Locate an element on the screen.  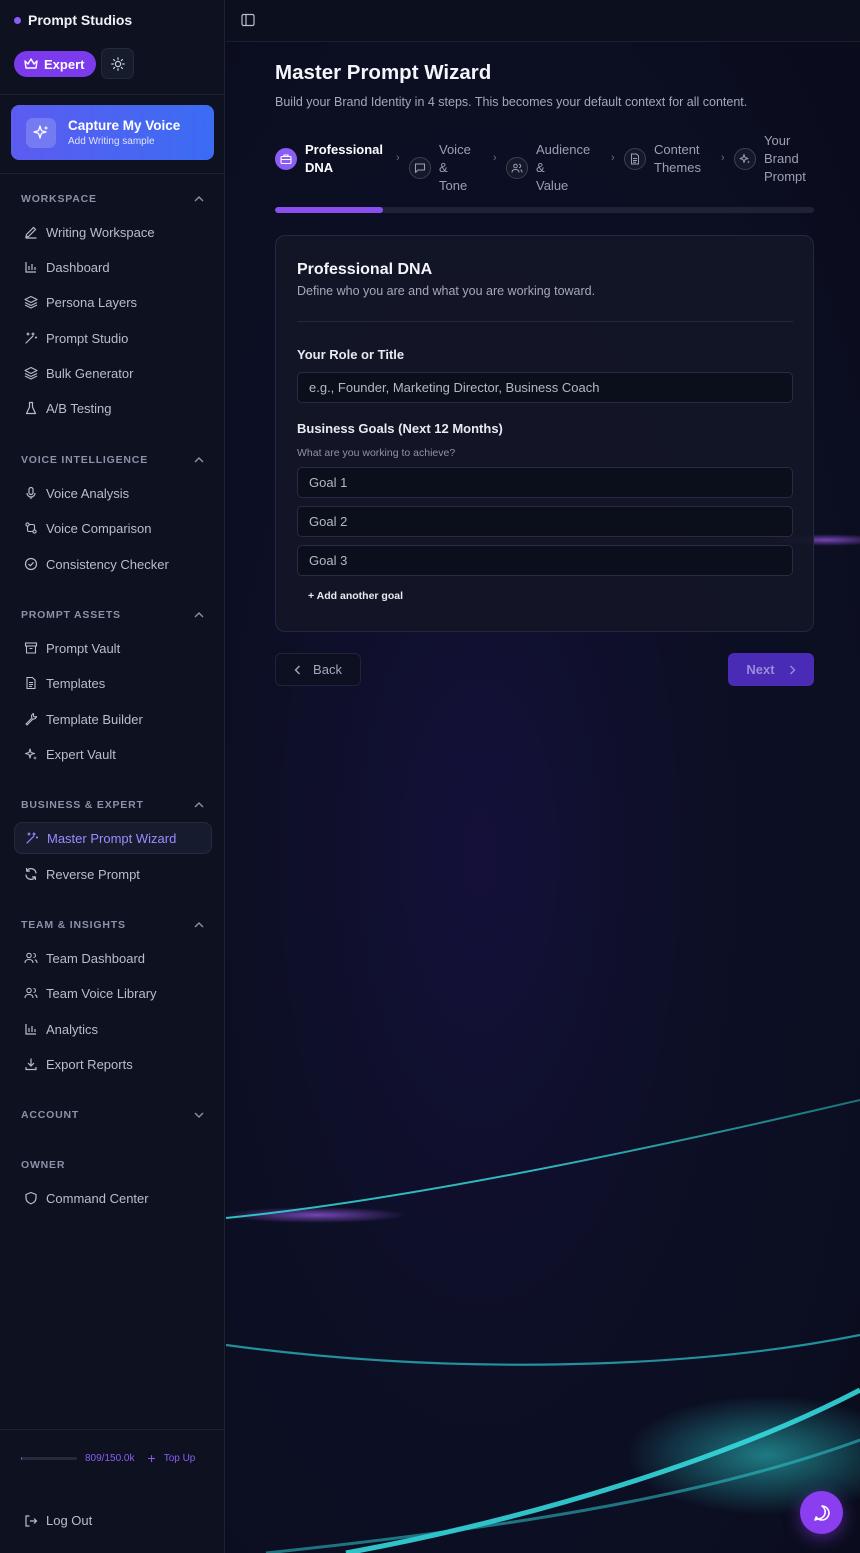
sidebar-item-templates: Templates is located at coordinates (113, 683).